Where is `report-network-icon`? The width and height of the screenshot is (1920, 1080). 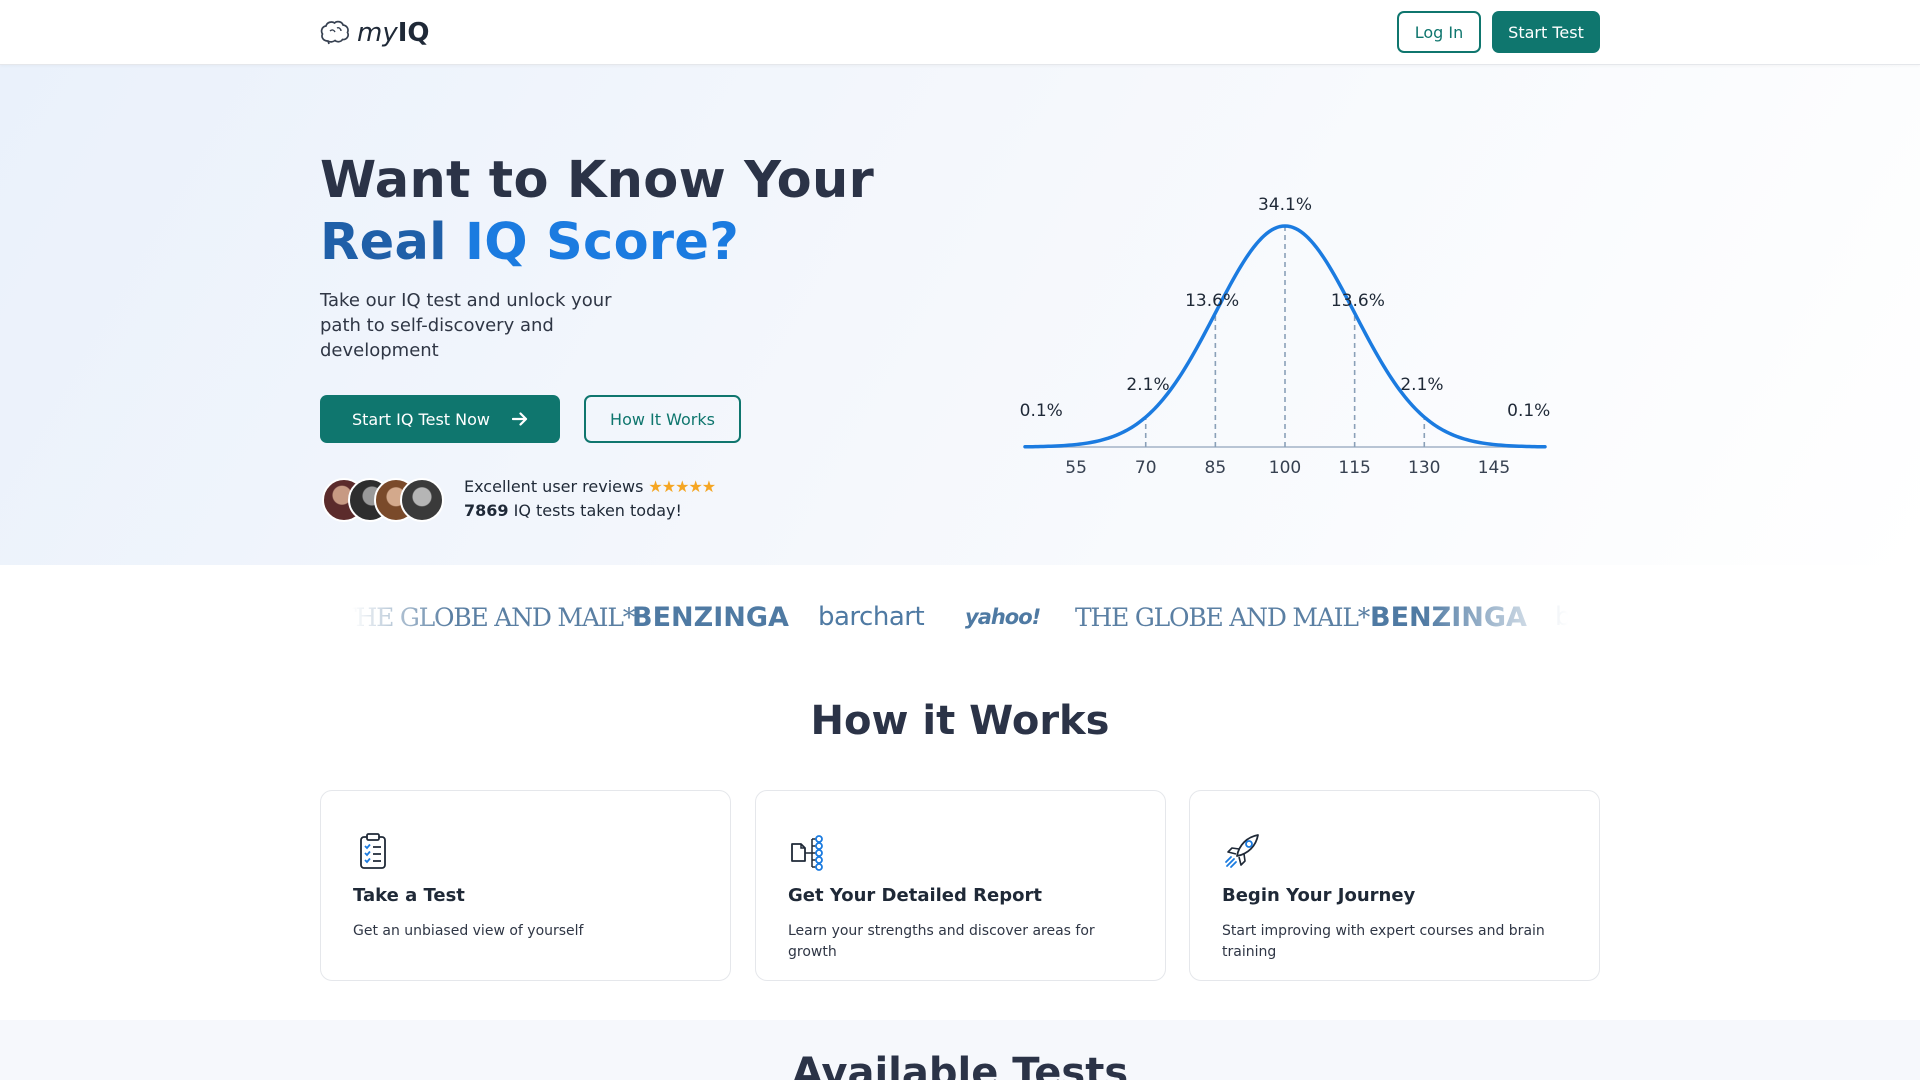
report-network-icon is located at coordinates (807, 853).